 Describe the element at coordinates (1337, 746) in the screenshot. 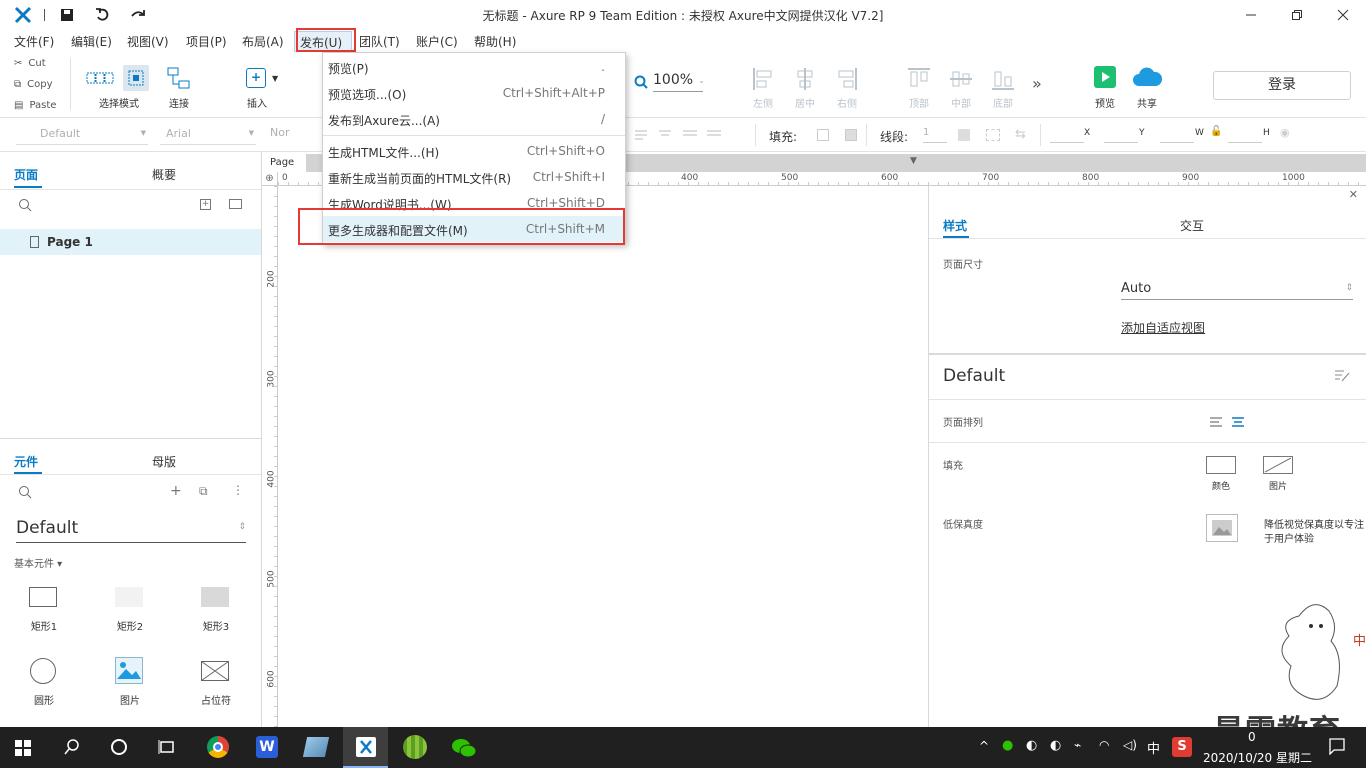

I see `notification-icon` at that location.